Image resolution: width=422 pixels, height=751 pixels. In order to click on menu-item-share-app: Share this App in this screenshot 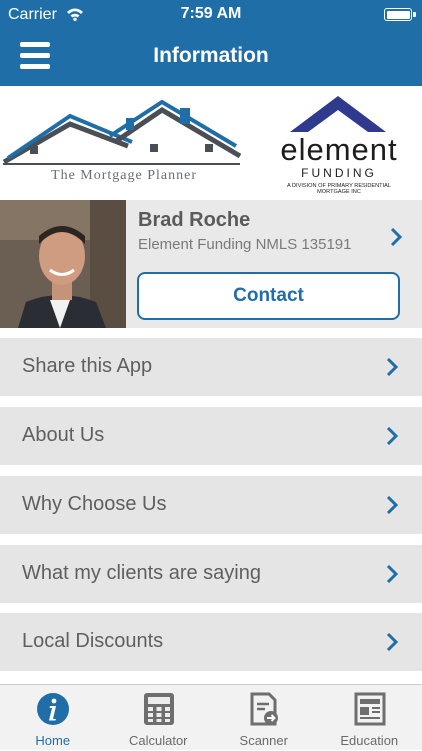, I will do `click(211, 367)`.